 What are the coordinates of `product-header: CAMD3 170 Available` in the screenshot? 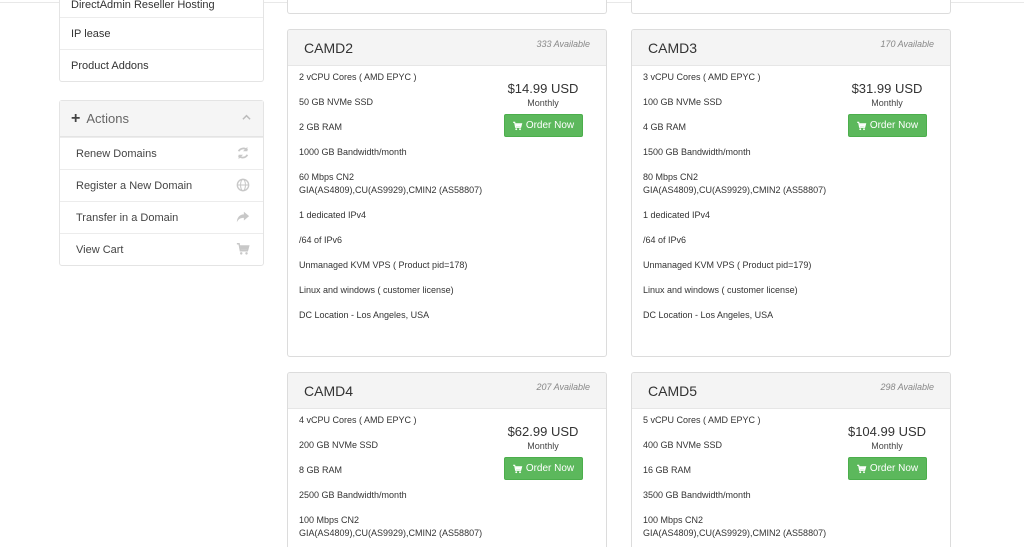 It's located at (791, 48).